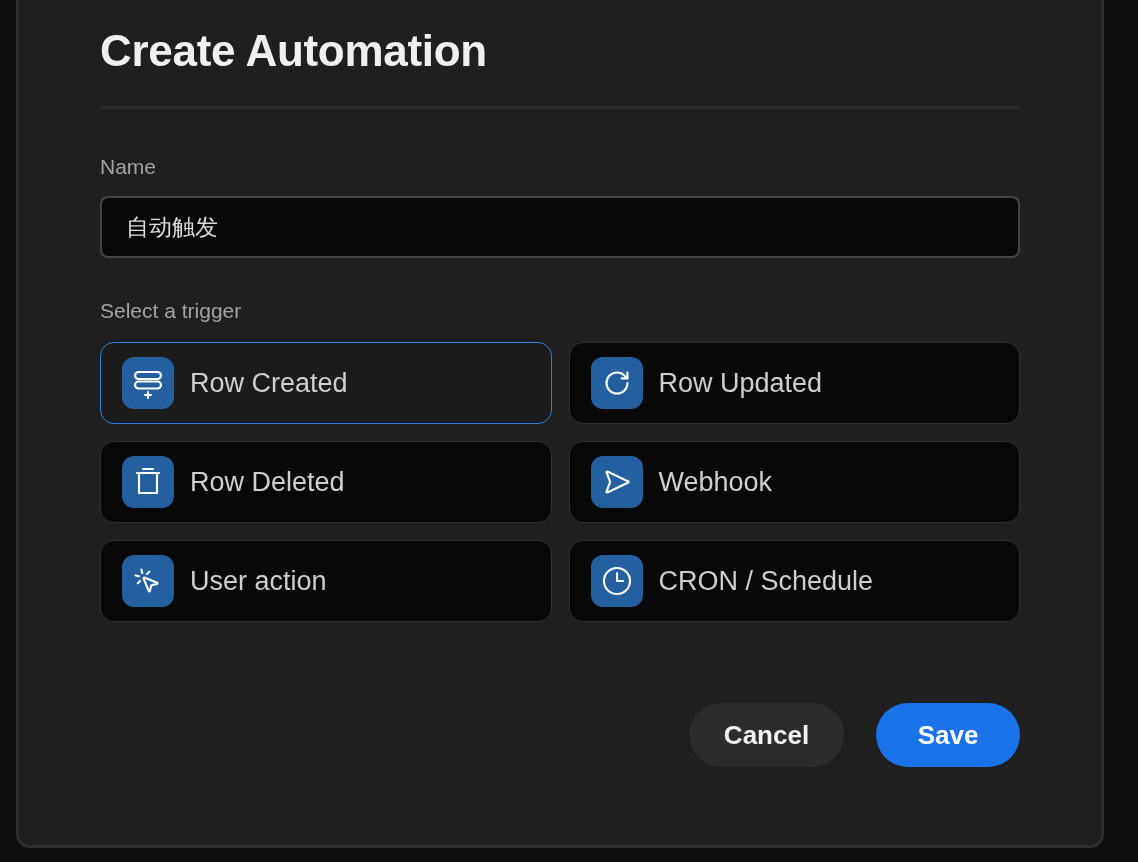 This screenshot has height=862, width=1138. What do you see at coordinates (326, 581) in the screenshot?
I see `trigger-option: User action` at bounding box center [326, 581].